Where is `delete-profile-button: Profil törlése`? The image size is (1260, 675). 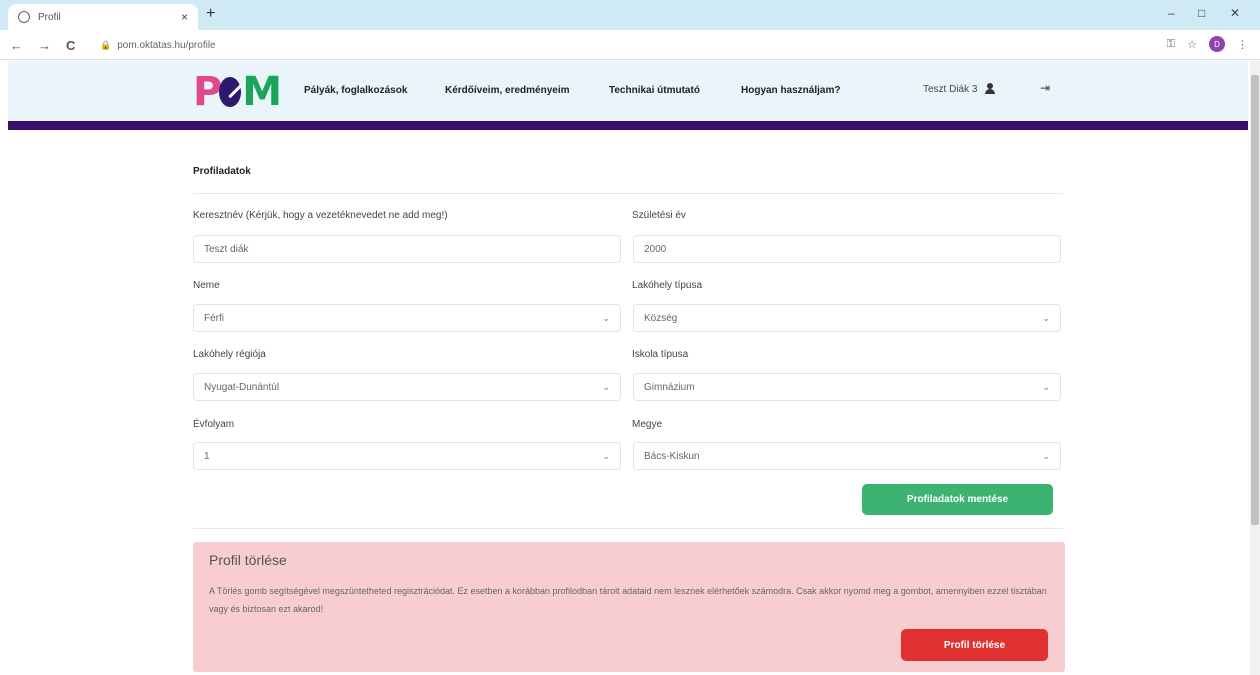 delete-profile-button: Profil törlése is located at coordinates (974, 645).